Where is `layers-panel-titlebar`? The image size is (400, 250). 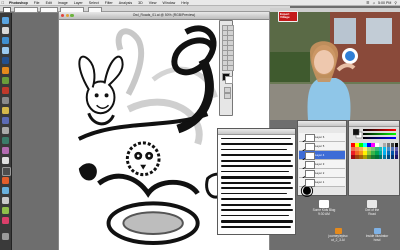 layers-panel-titlebar is located at coordinates (322, 124).